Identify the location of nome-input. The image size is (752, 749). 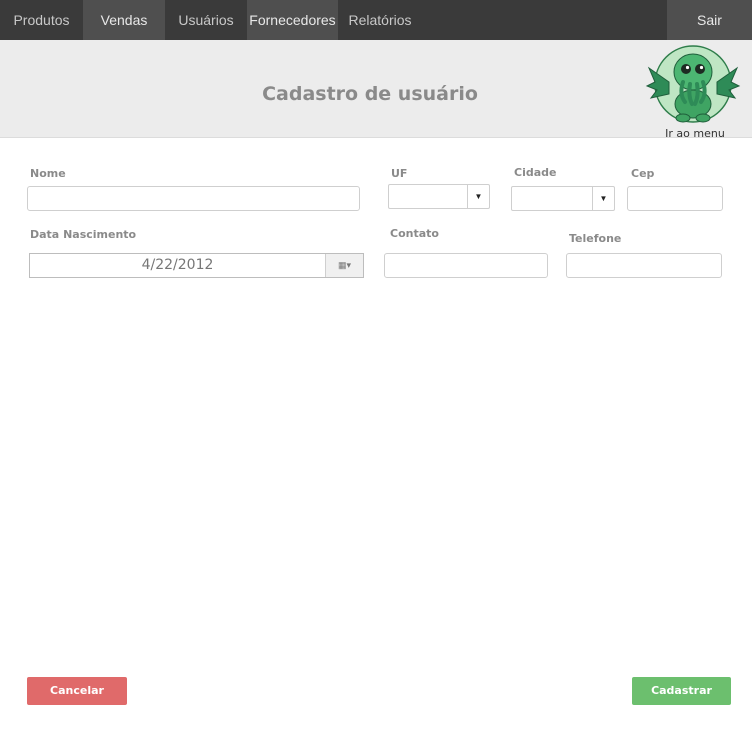
(193, 198).